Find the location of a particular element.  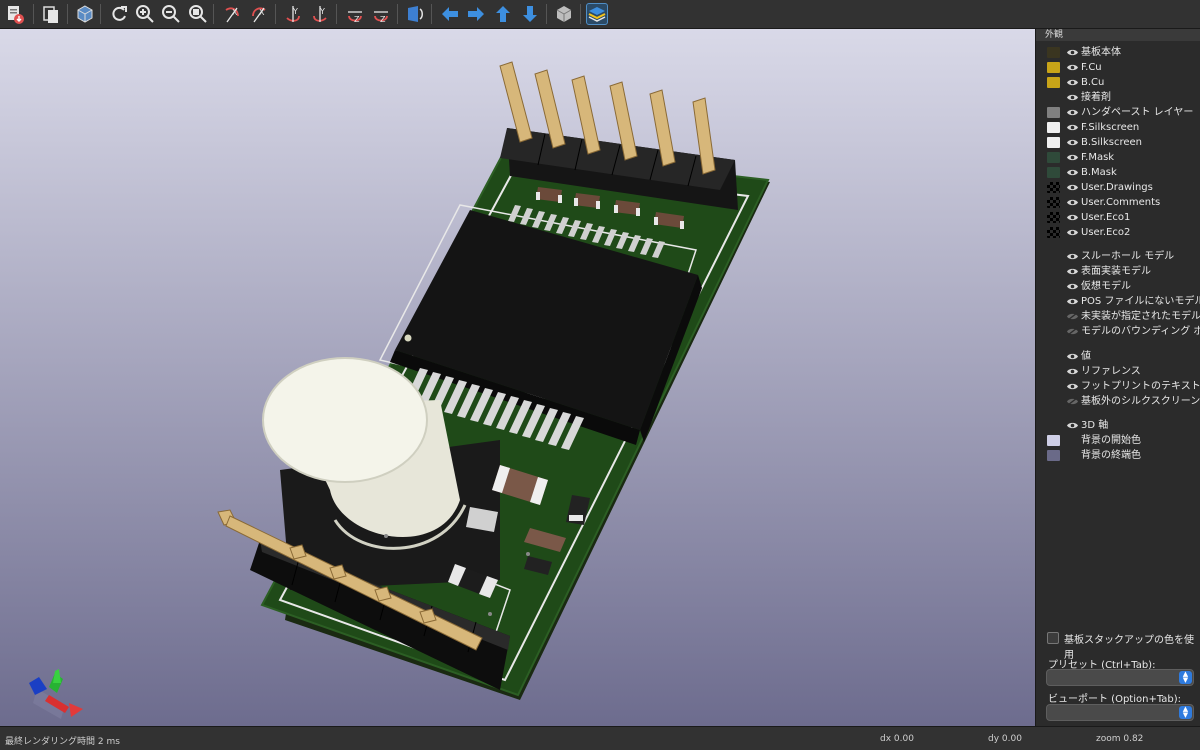

layer-row: モデルのバウンディング ボックス is located at coordinates (1118, 331).